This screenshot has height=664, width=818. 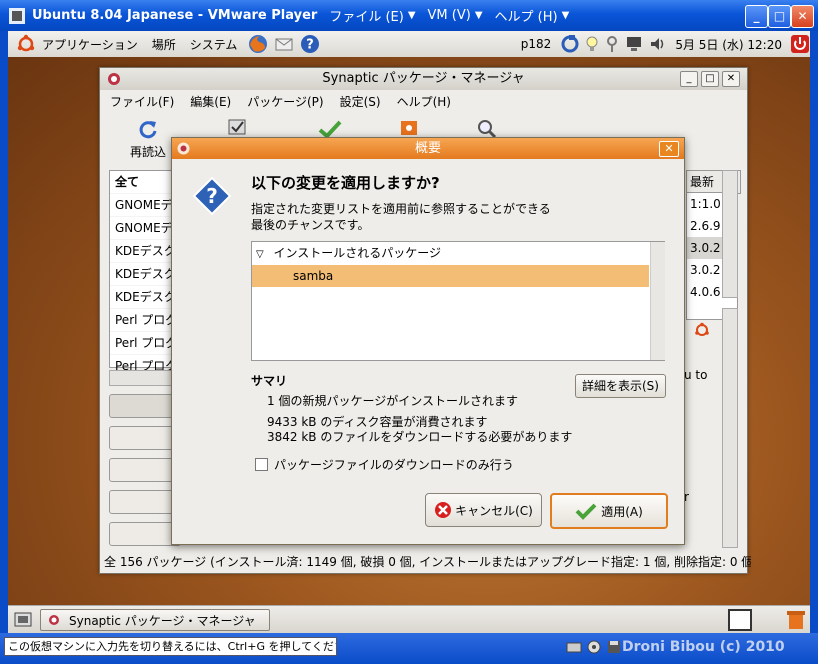 What do you see at coordinates (420, 437) in the screenshot?
I see `summary-download-size: 3842 kB のファイルをダウンロードする必要があります` at bounding box center [420, 437].